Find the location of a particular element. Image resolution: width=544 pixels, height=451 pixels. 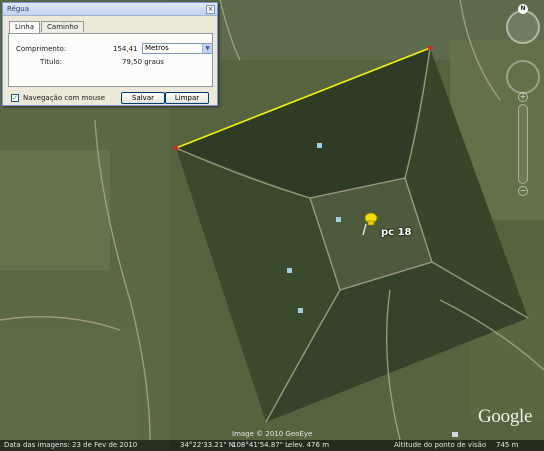

latitude: 34°22'33.21" N is located at coordinates (207, 445).